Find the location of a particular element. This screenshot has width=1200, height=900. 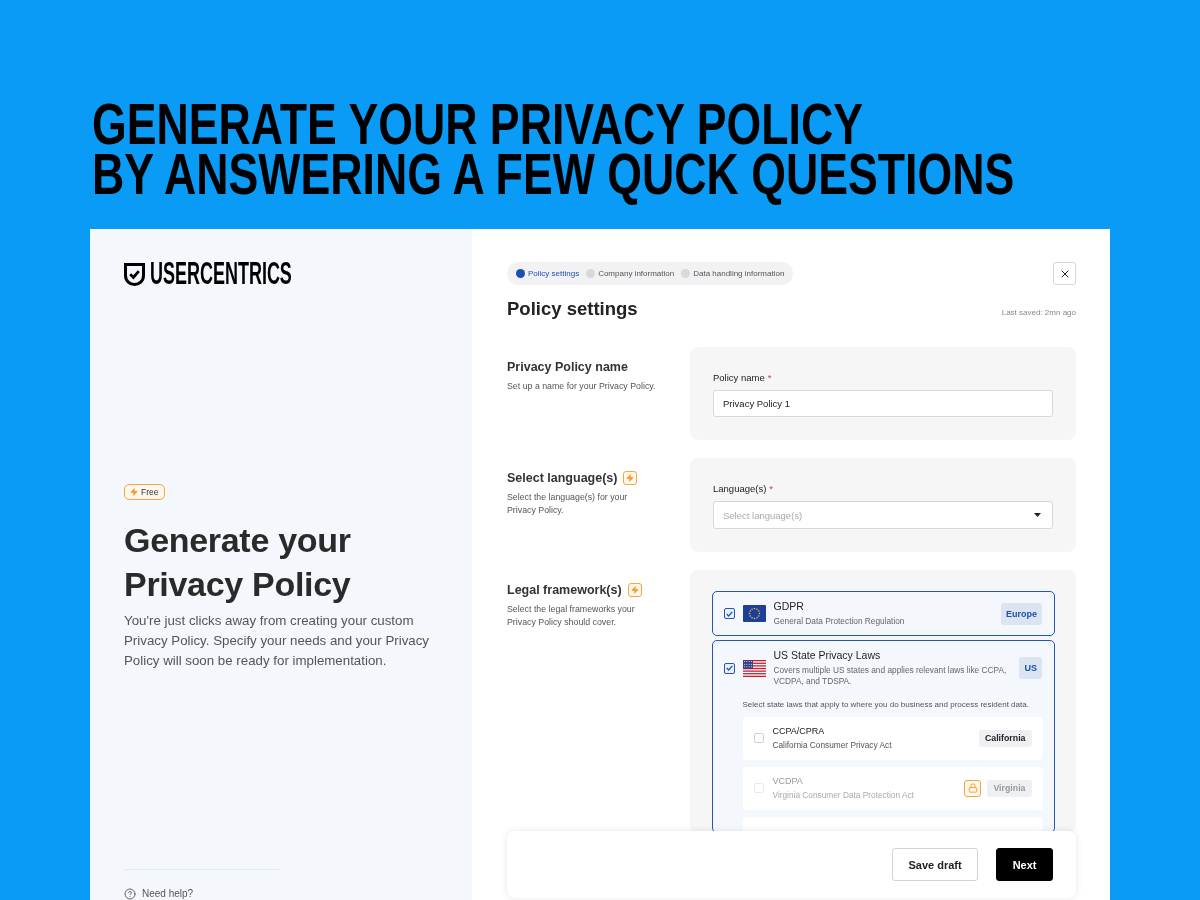

section-description: Select the language(s) for your Privacy Policy. is located at coordinates (568, 504).